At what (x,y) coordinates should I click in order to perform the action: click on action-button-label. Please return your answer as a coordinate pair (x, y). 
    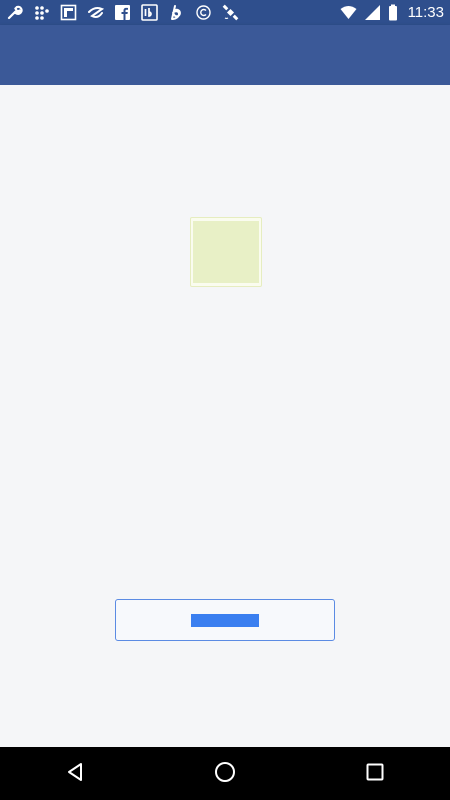
    Looking at the image, I should click on (225, 620).